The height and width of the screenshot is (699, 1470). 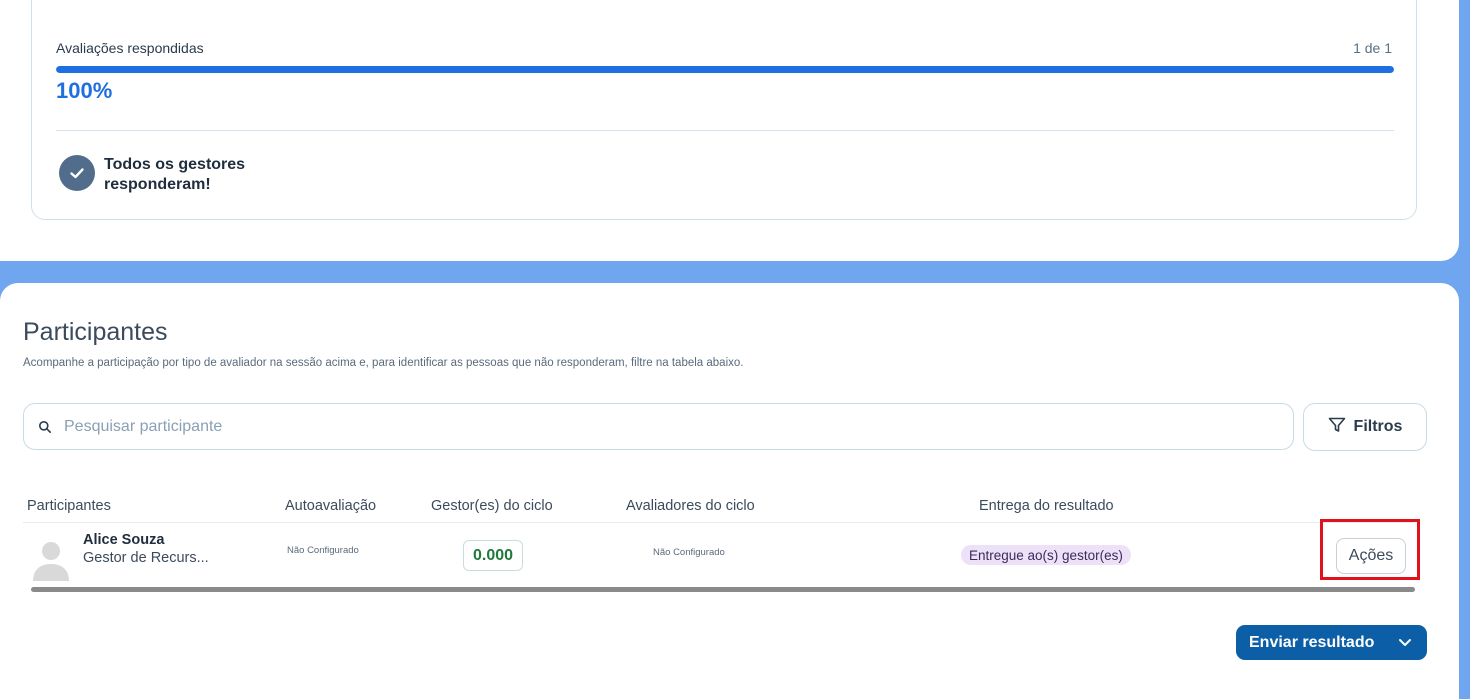 I want to click on table-divider, so click(x=718, y=522).